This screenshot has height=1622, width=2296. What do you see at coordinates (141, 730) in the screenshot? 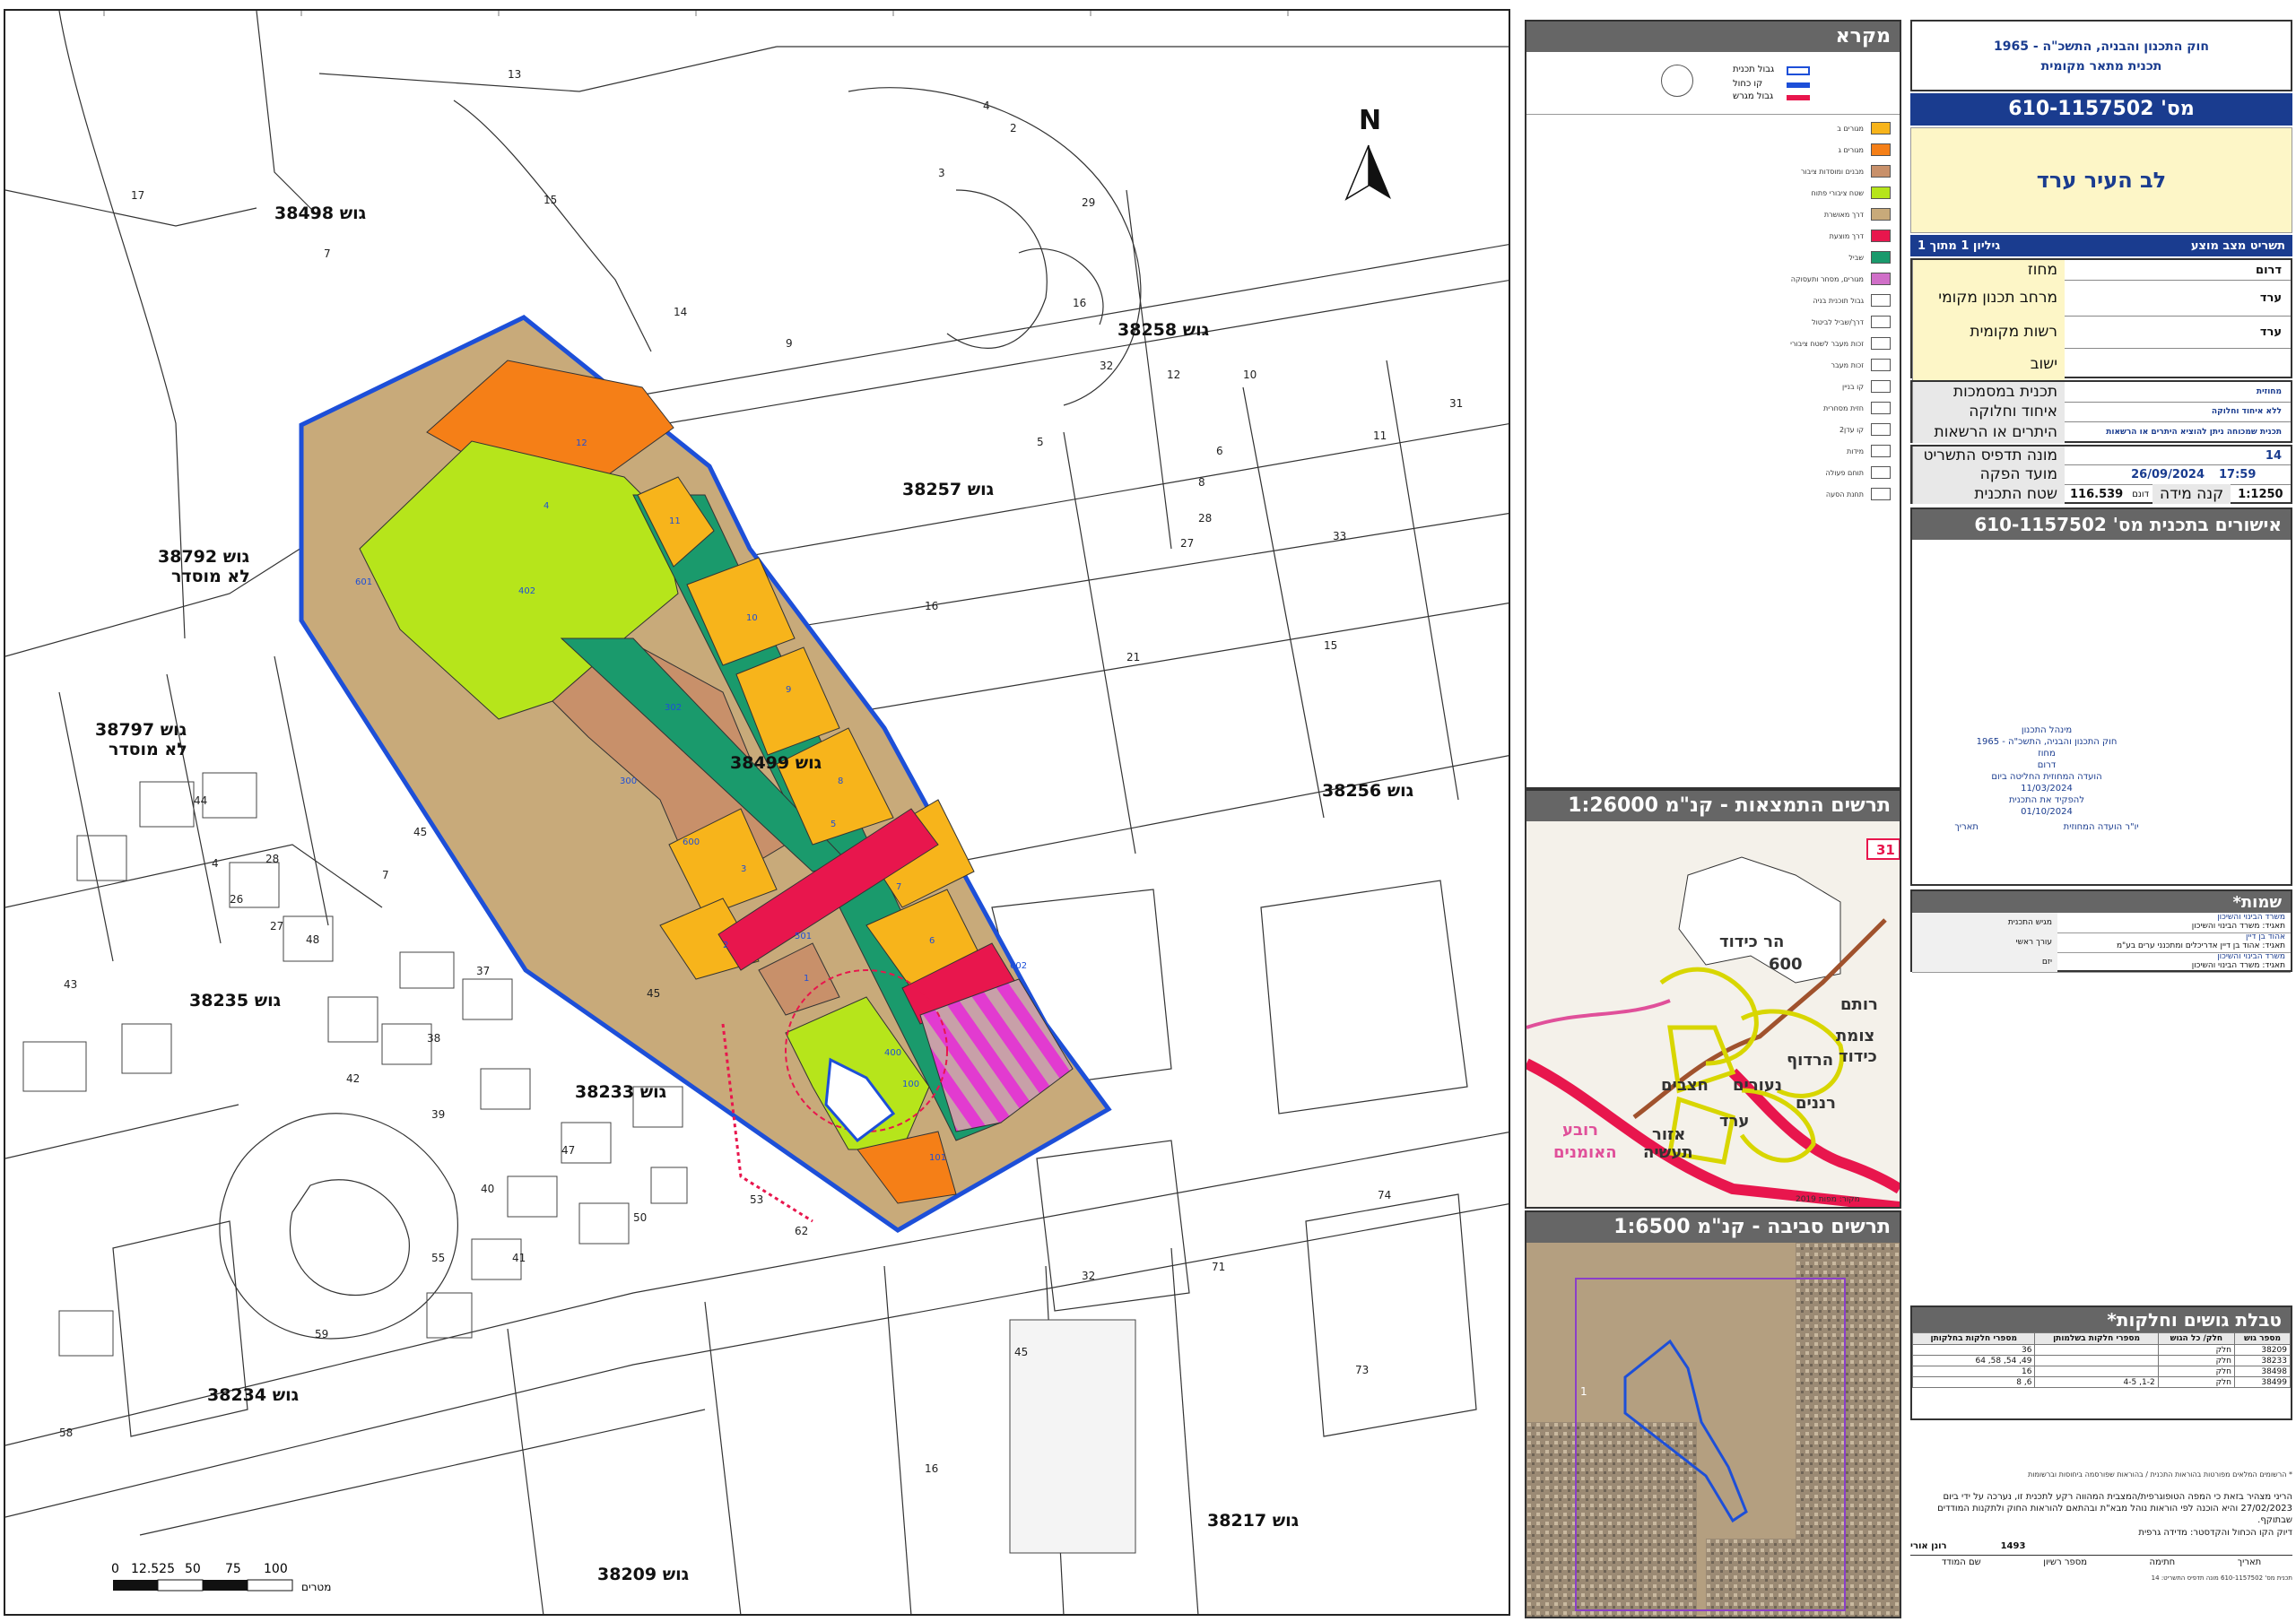
I see `block-label-38797: גוש 38797` at bounding box center [141, 730].